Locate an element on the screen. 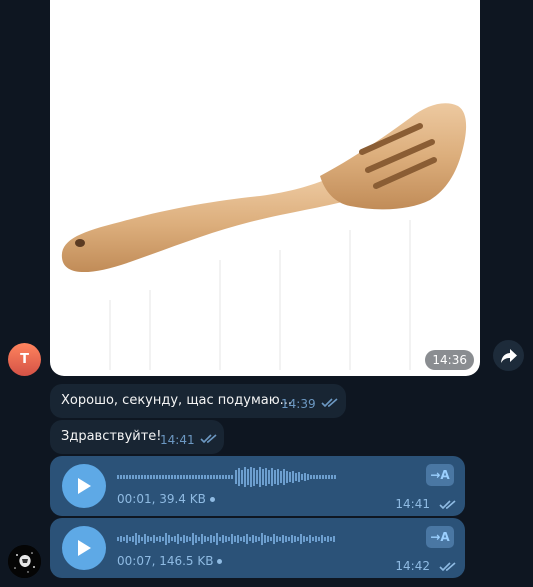 This screenshot has width=533, height=587. voice-info: 00:07, 146.5 KB is located at coordinates (170, 561).